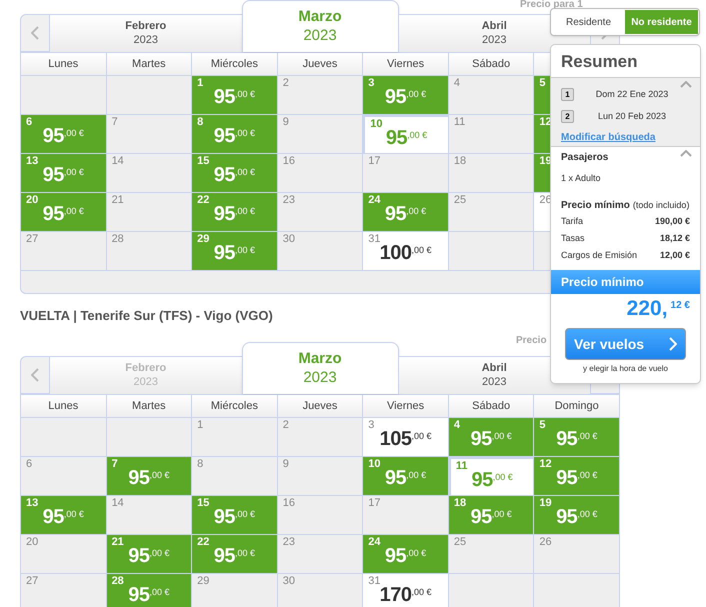  I want to click on flight-number-badge: 1, so click(567, 94).